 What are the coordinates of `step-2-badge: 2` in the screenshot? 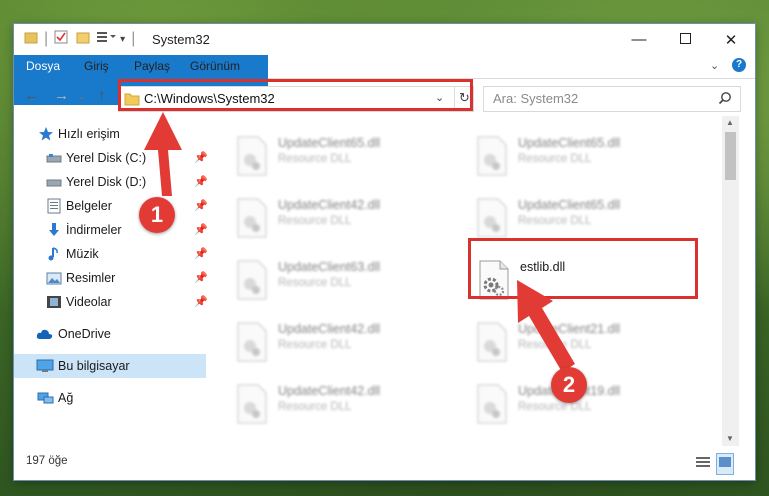 It's located at (569, 385).